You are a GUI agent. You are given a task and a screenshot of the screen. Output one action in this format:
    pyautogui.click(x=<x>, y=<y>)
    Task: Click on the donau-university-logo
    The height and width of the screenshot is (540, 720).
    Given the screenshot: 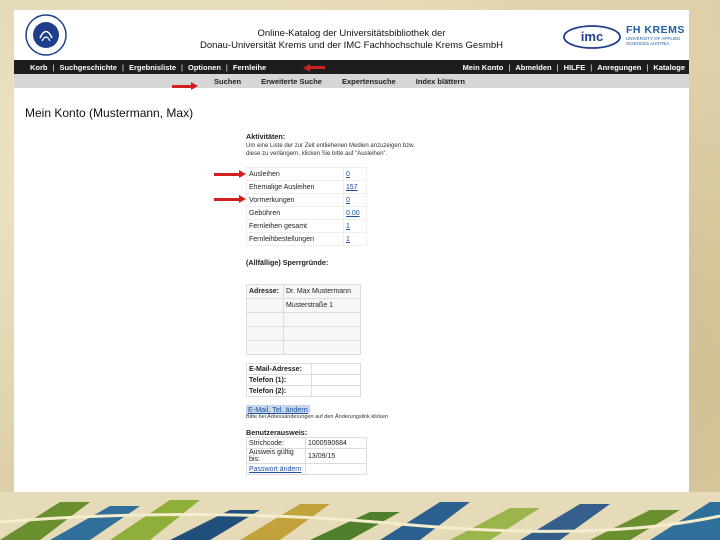 What is the action you would take?
    pyautogui.click(x=46, y=35)
    